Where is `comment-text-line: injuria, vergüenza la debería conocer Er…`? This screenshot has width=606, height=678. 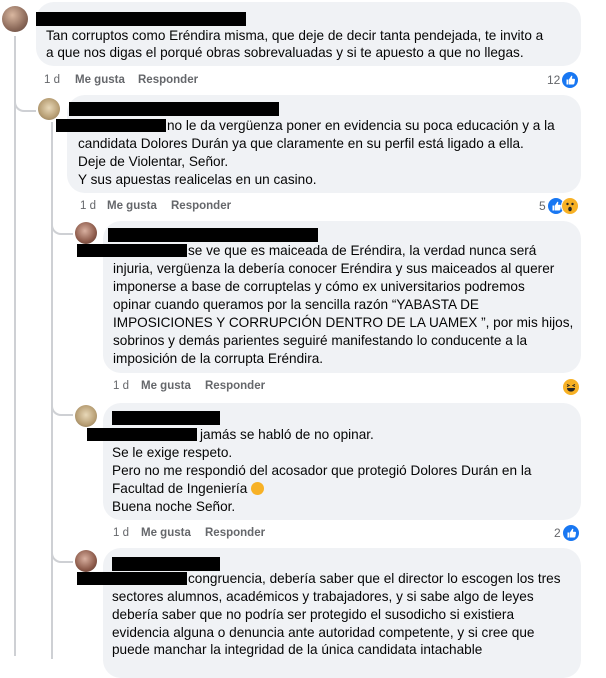 comment-text-line: injuria, vergüenza la debería conocer Er… is located at coordinates (334, 268).